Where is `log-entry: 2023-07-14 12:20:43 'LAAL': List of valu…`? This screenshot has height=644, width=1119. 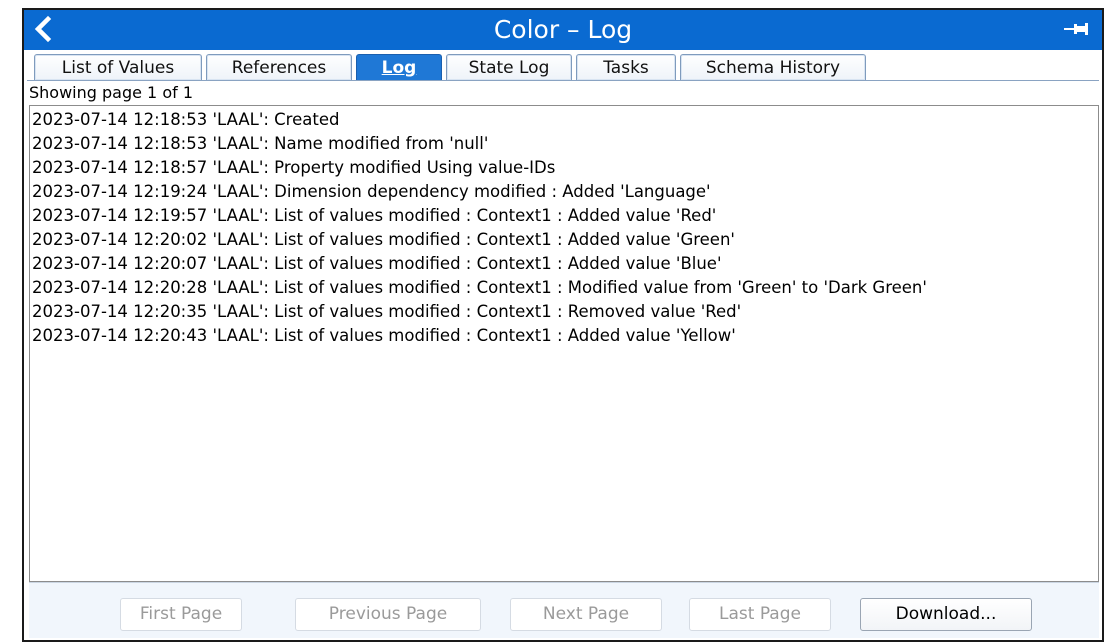 log-entry: 2023-07-14 12:20:43 'LAAL': List of valu… is located at coordinates (384, 335).